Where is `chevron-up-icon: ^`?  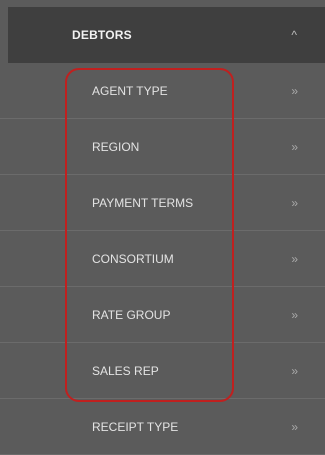 chevron-up-icon: ^ is located at coordinates (294, 35).